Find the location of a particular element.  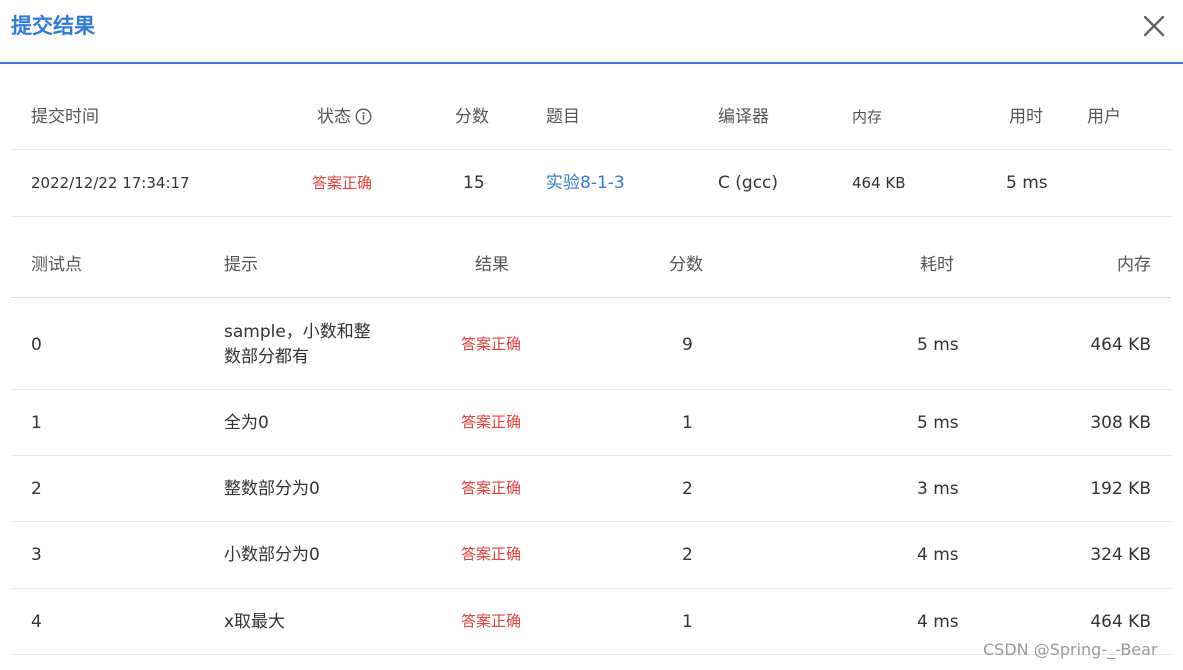

summary-header-status: 状态 is located at coordinates (344, 117).